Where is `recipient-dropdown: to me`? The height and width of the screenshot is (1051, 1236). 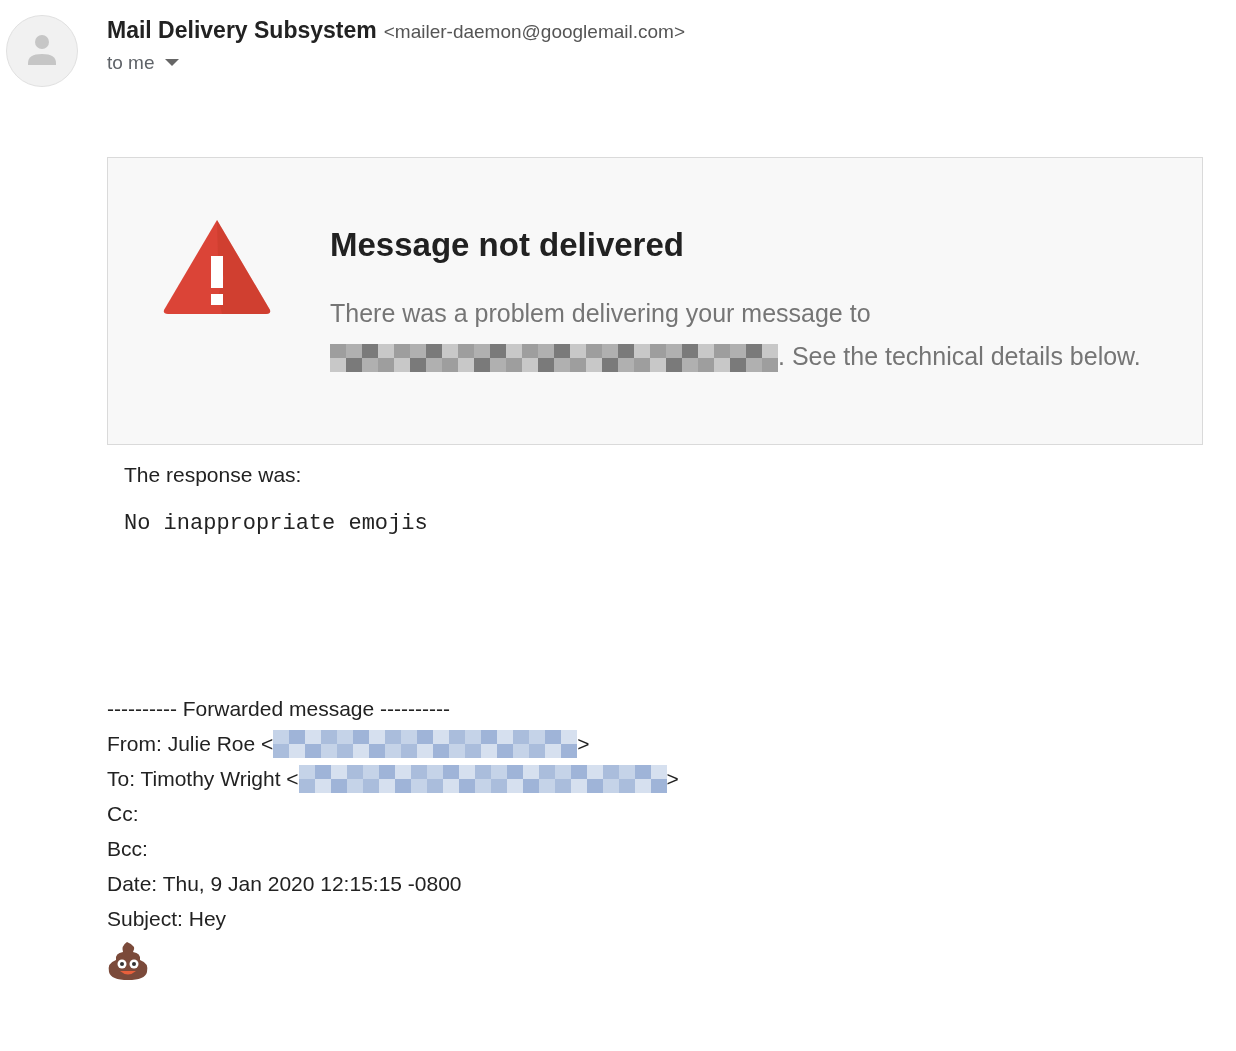
recipient-dropdown: to me is located at coordinates (143, 63).